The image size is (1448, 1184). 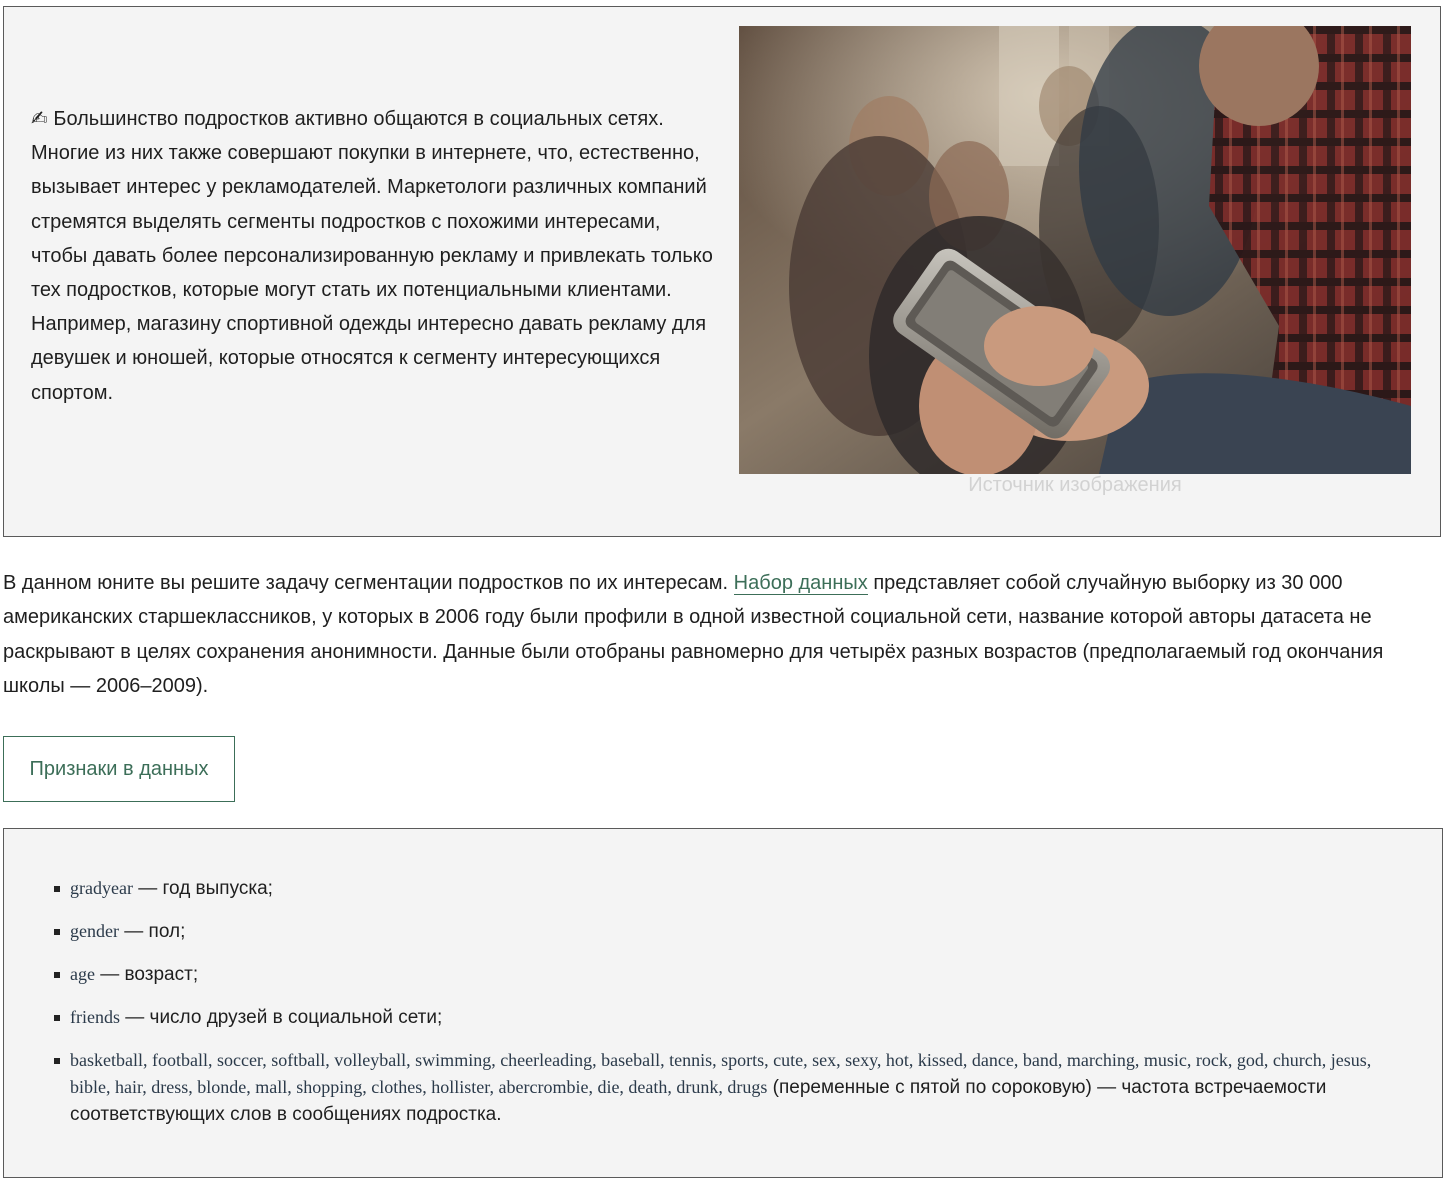 I want to click on list-item: gender — пол;, so click(x=734, y=931).